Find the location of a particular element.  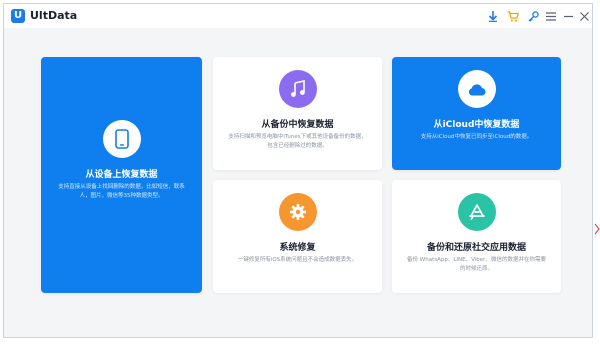

card-description: 支持从iCloud中恢复已同步至iCloud的数据。 is located at coordinates (476, 137).